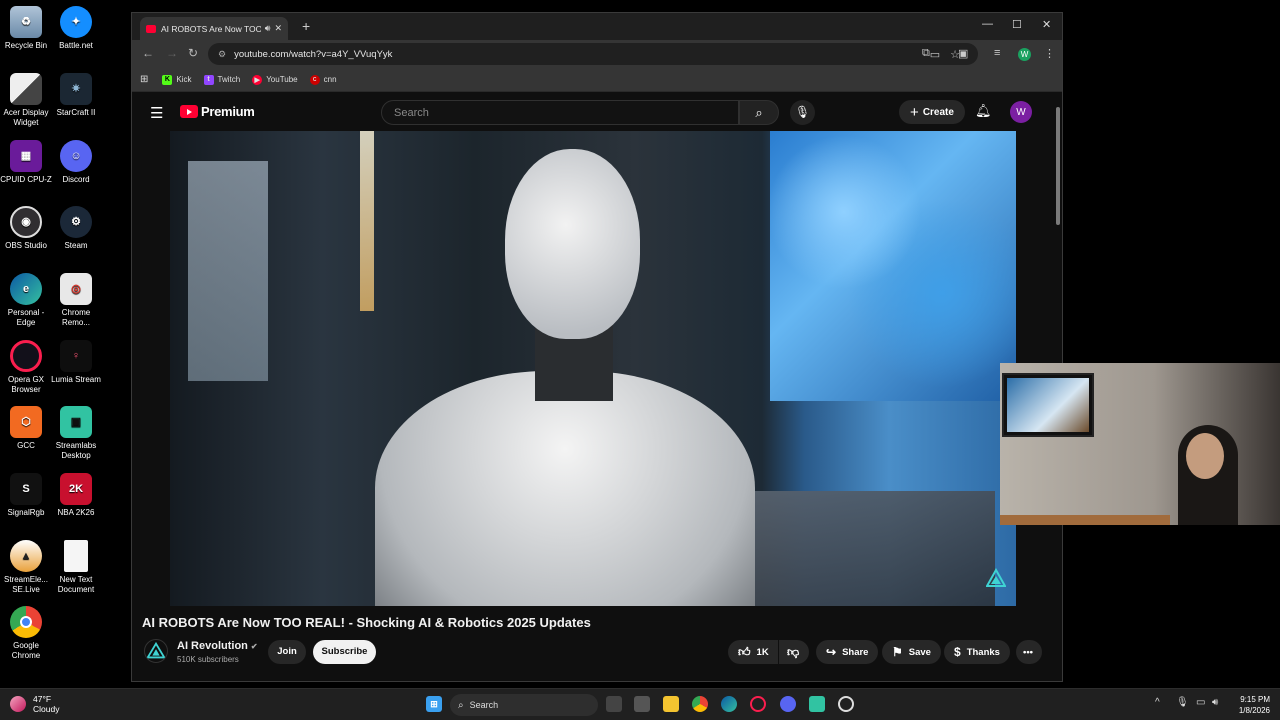 The height and width of the screenshot is (720, 1280). I want to click on desktop-icon-acer-widget: Acer Display Widget, so click(26, 100).